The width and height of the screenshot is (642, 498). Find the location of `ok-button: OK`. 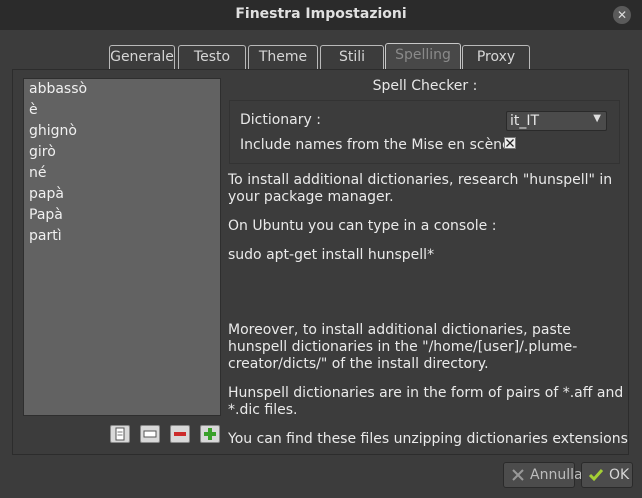

ok-button: OK is located at coordinates (607, 475).